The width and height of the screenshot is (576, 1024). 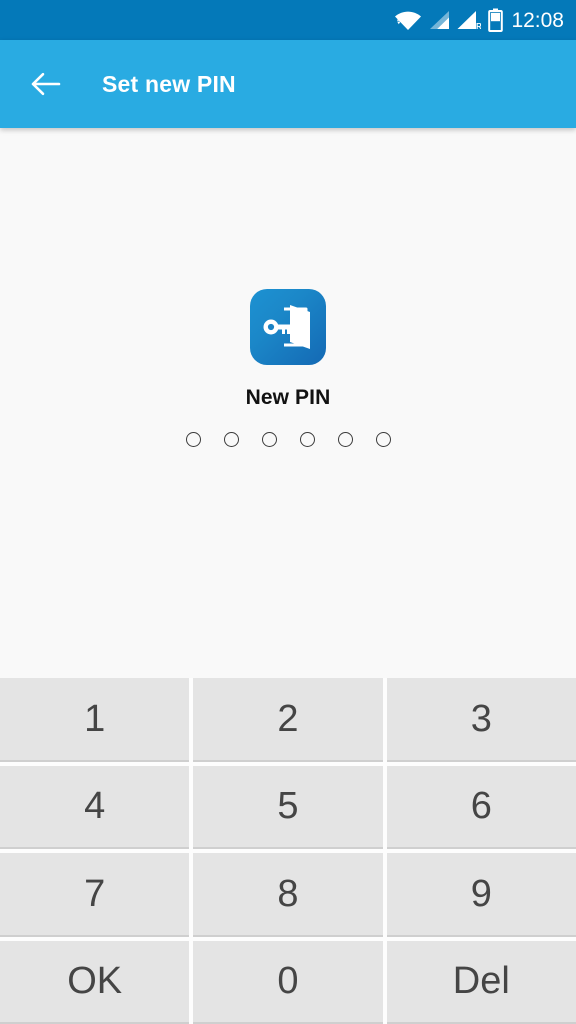 I want to click on key-door-glyph, so click(x=286, y=327).